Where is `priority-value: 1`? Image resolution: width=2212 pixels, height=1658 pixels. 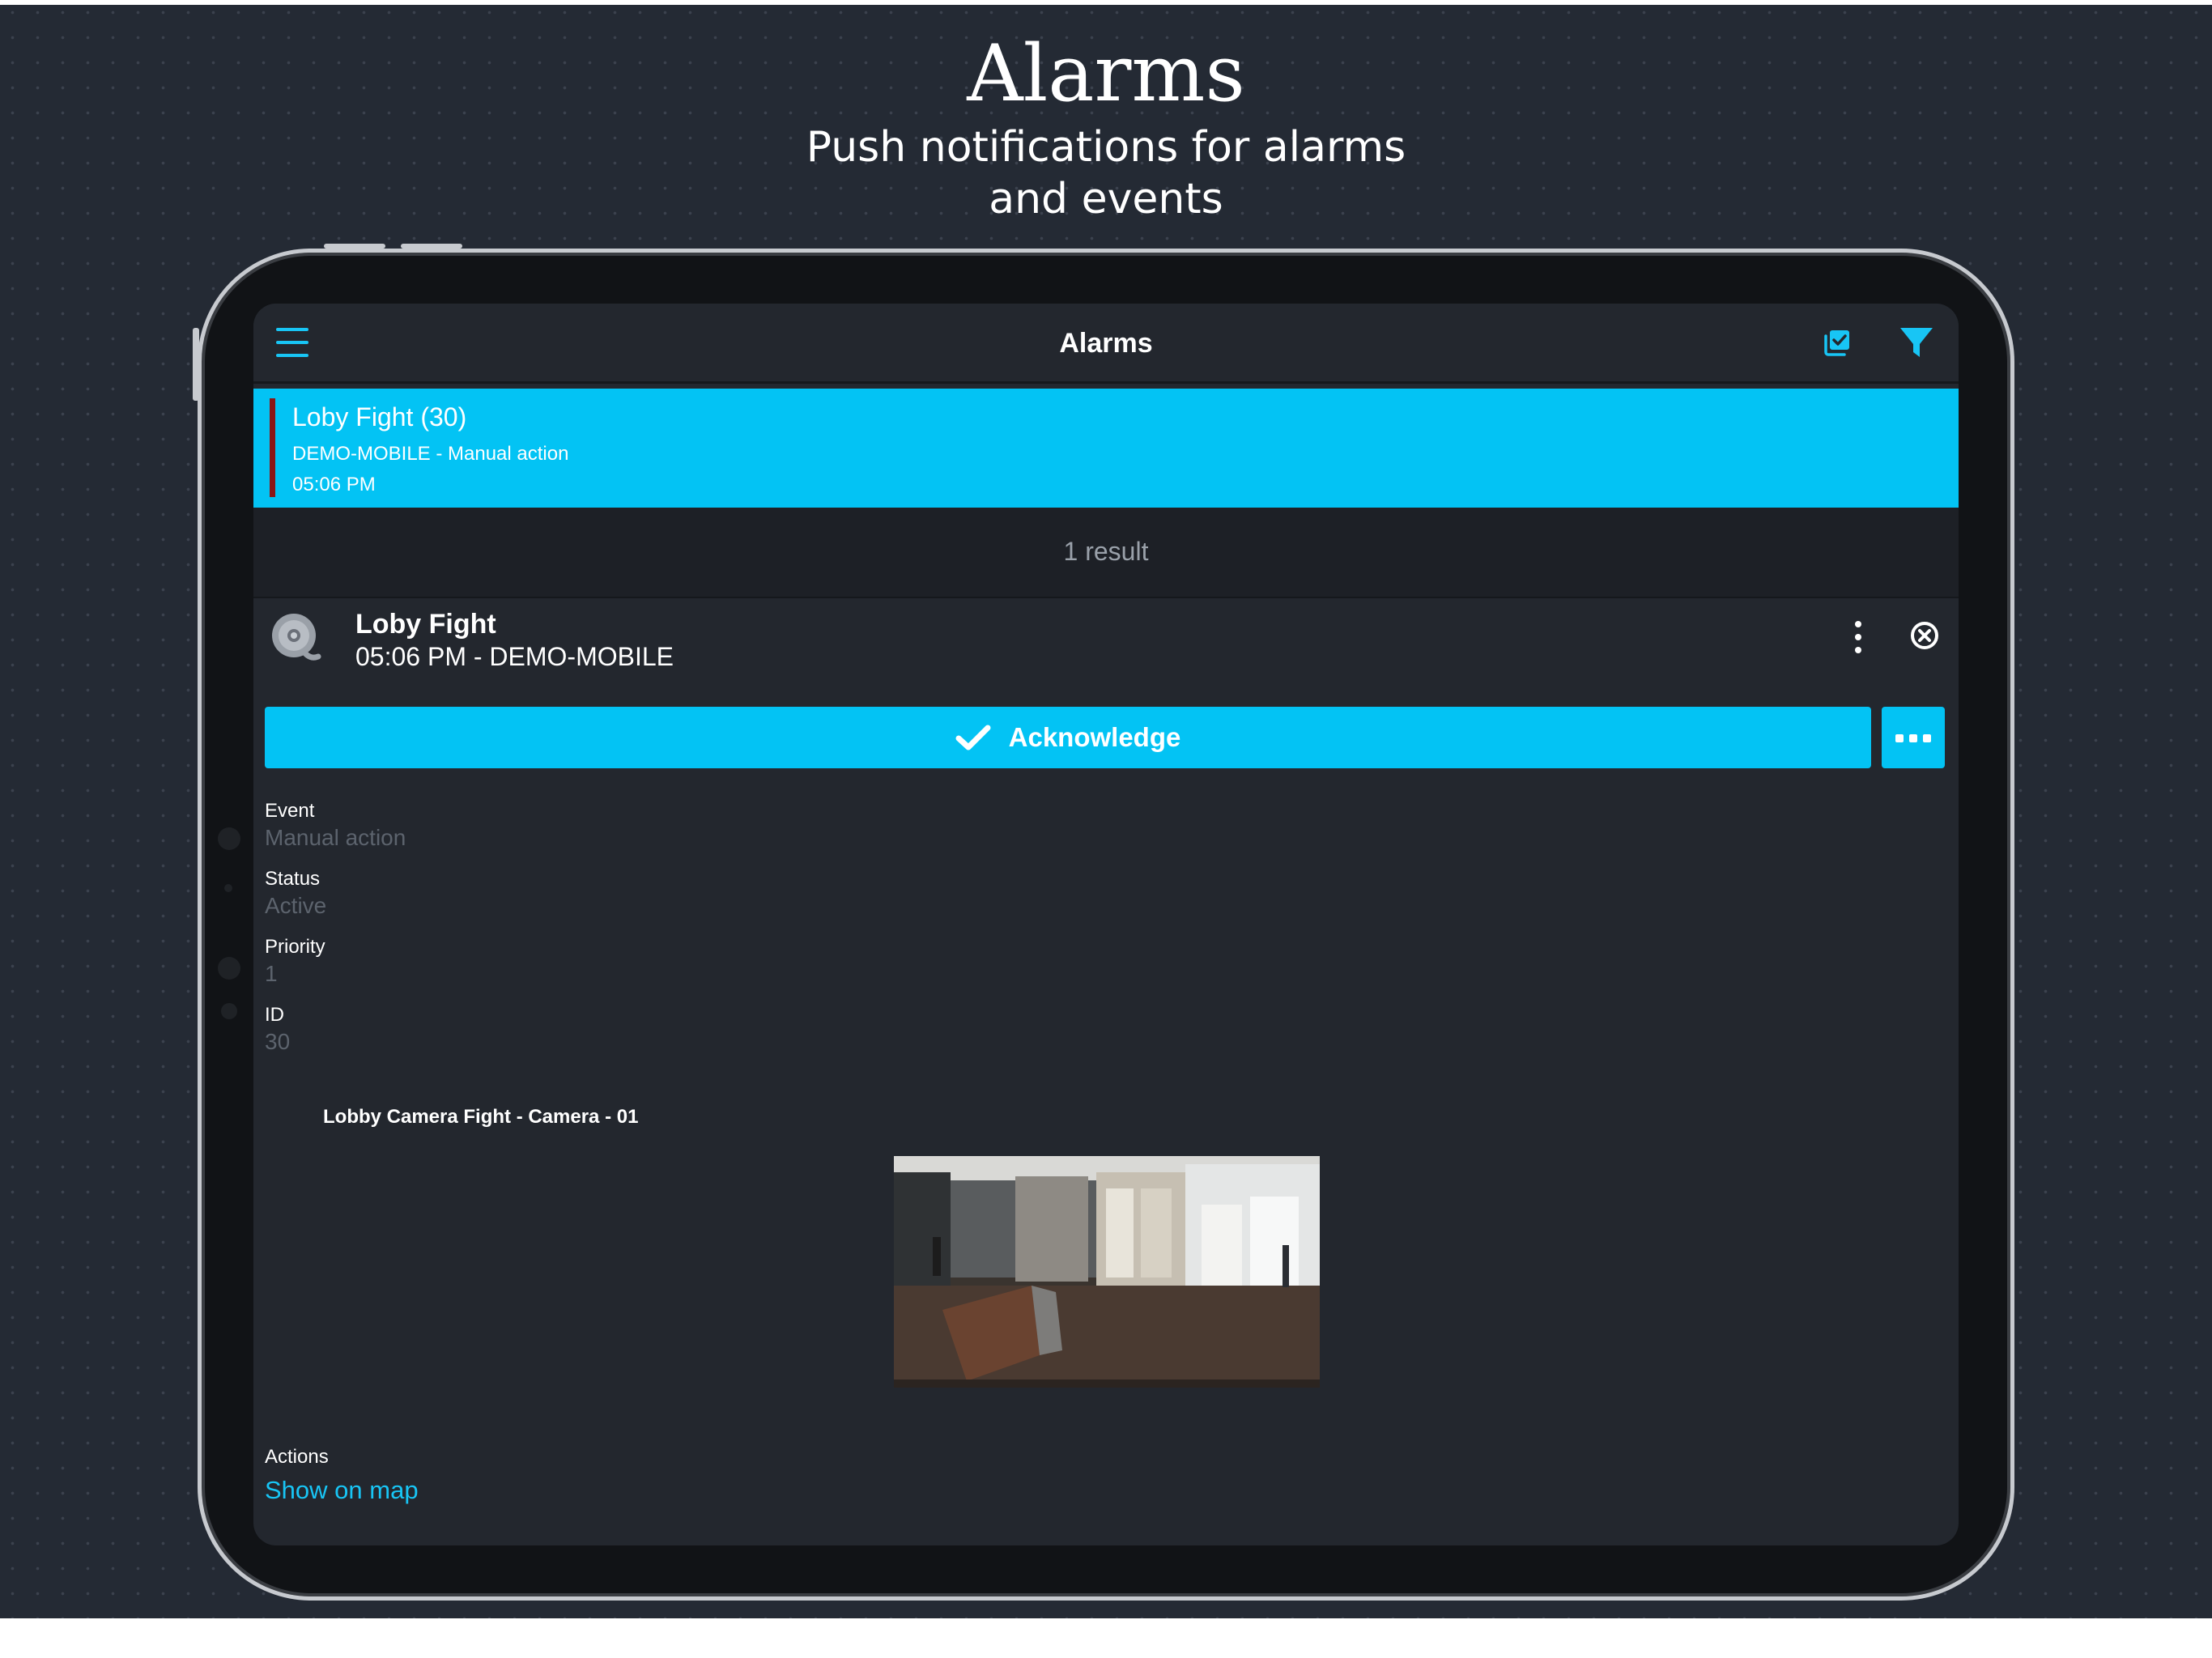 priority-value: 1 is located at coordinates (272, 973).